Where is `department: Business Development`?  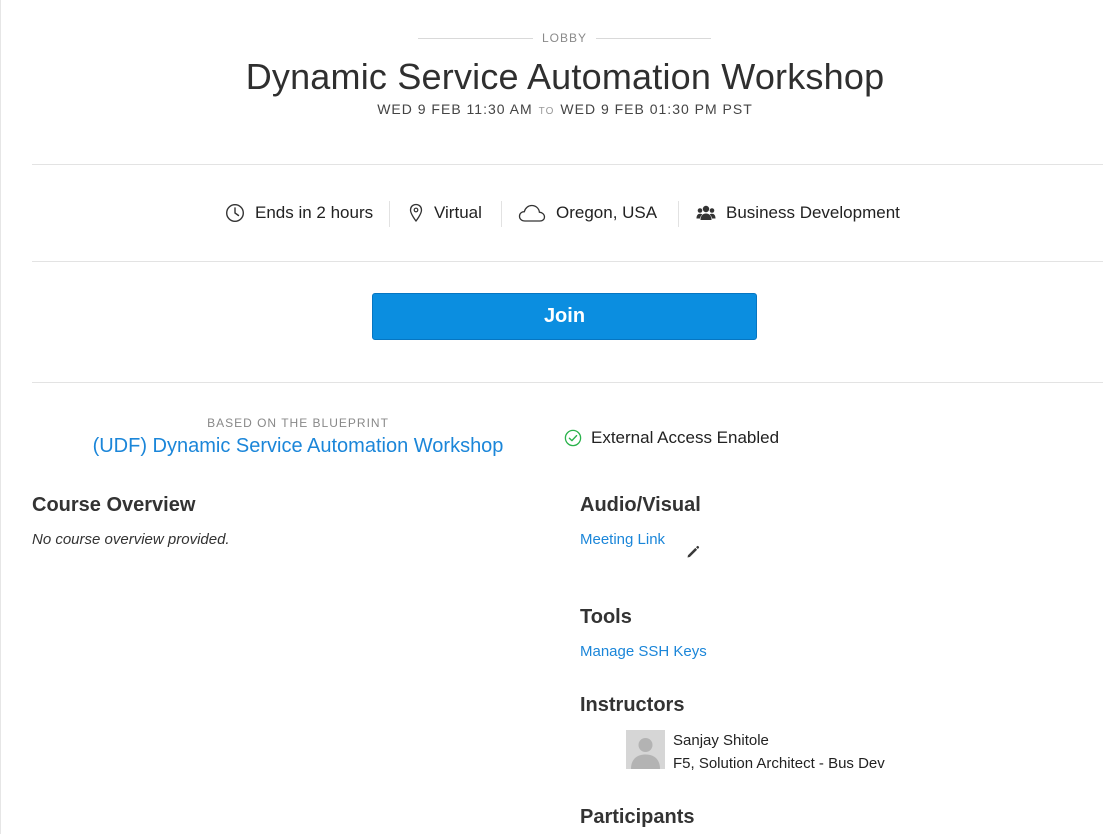 department: Business Development is located at coordinates (798, 213).